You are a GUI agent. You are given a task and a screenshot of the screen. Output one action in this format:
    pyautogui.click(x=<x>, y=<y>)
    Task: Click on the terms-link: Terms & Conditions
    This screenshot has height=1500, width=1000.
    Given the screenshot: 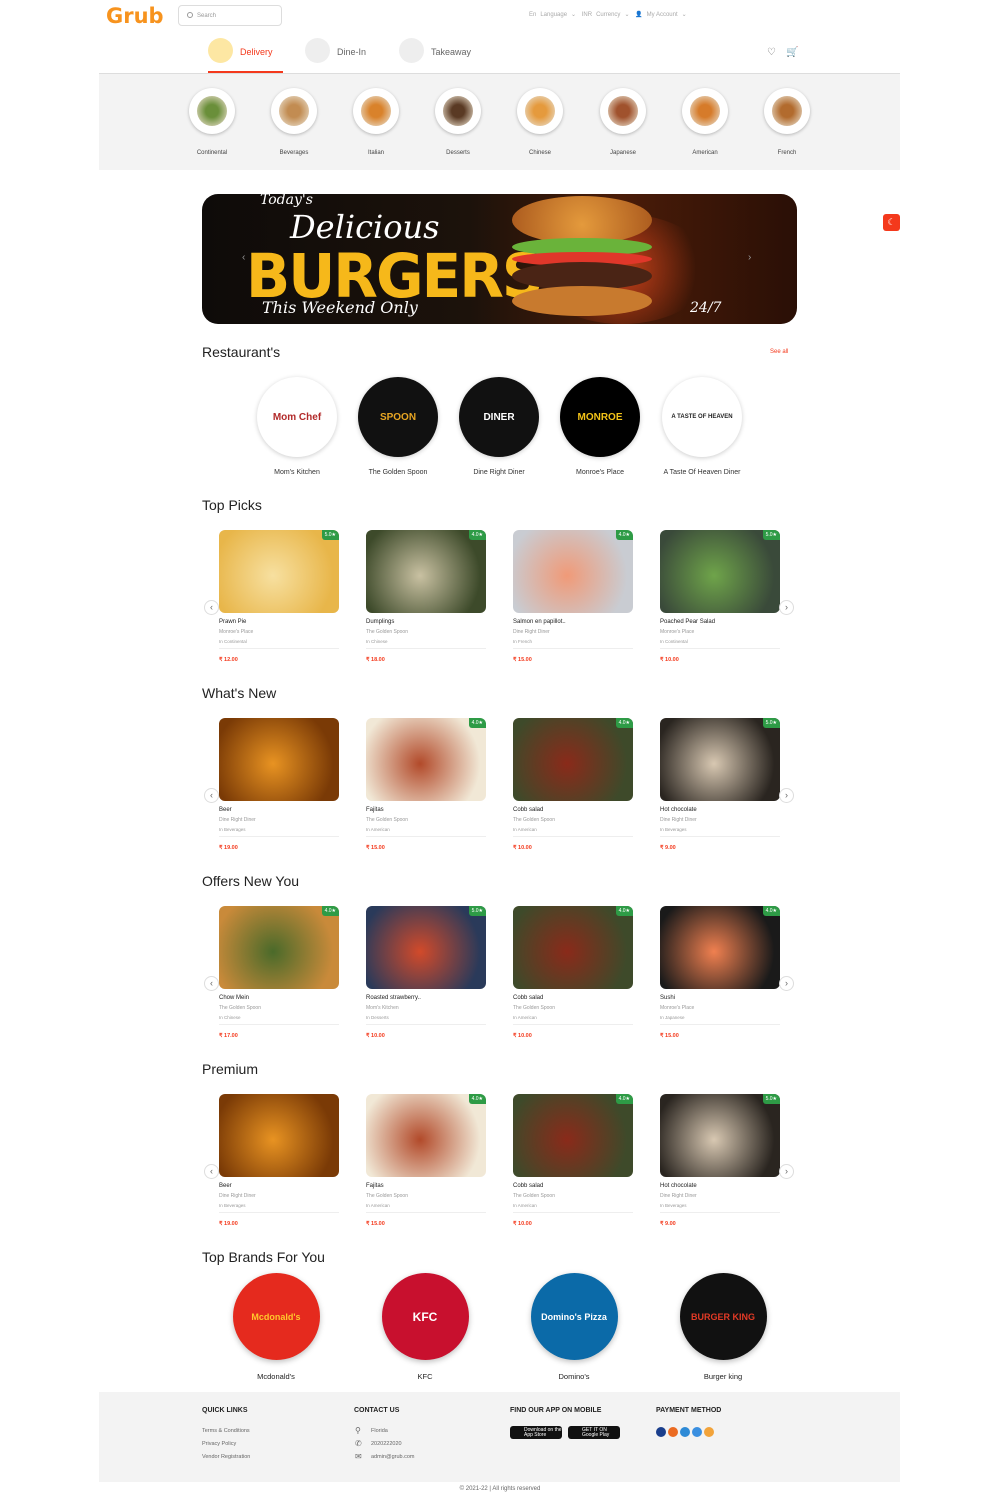 What is the action you would take?
    pyautogui.click(x=226, y=1431)
    